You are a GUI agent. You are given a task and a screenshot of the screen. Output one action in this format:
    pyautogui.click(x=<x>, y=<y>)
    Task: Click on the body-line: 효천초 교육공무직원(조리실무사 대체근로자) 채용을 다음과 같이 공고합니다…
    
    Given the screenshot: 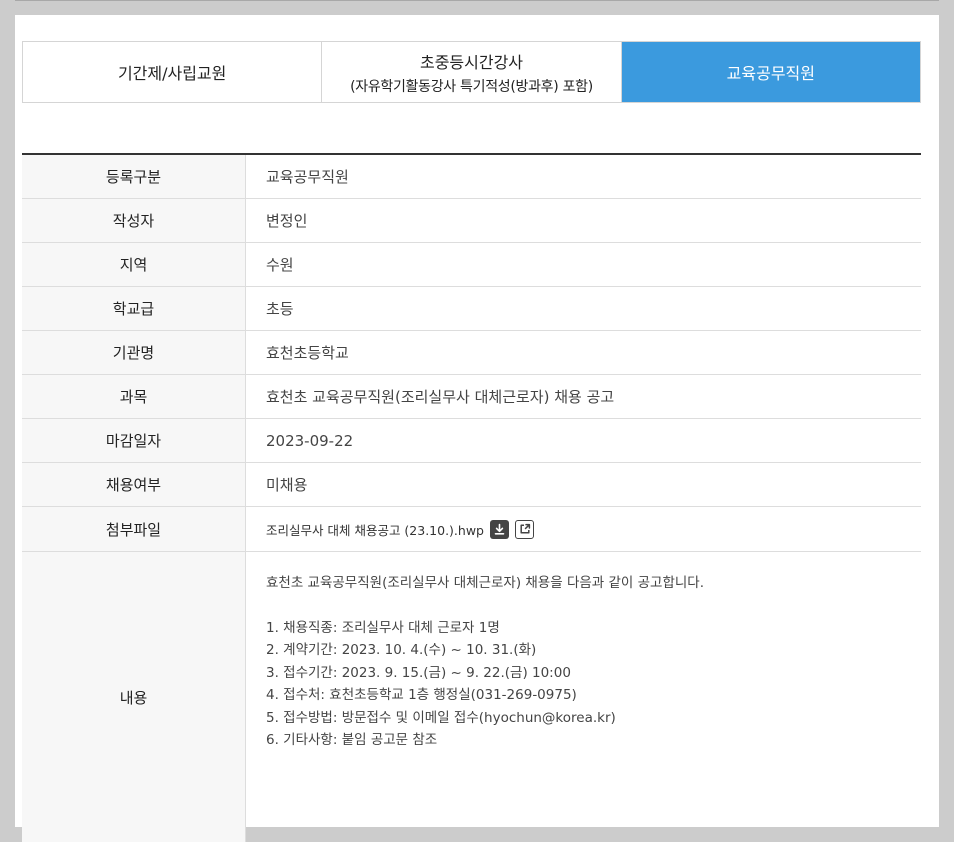 What is the action you would take?
    pyautogui.click(x=485, y=583)
    